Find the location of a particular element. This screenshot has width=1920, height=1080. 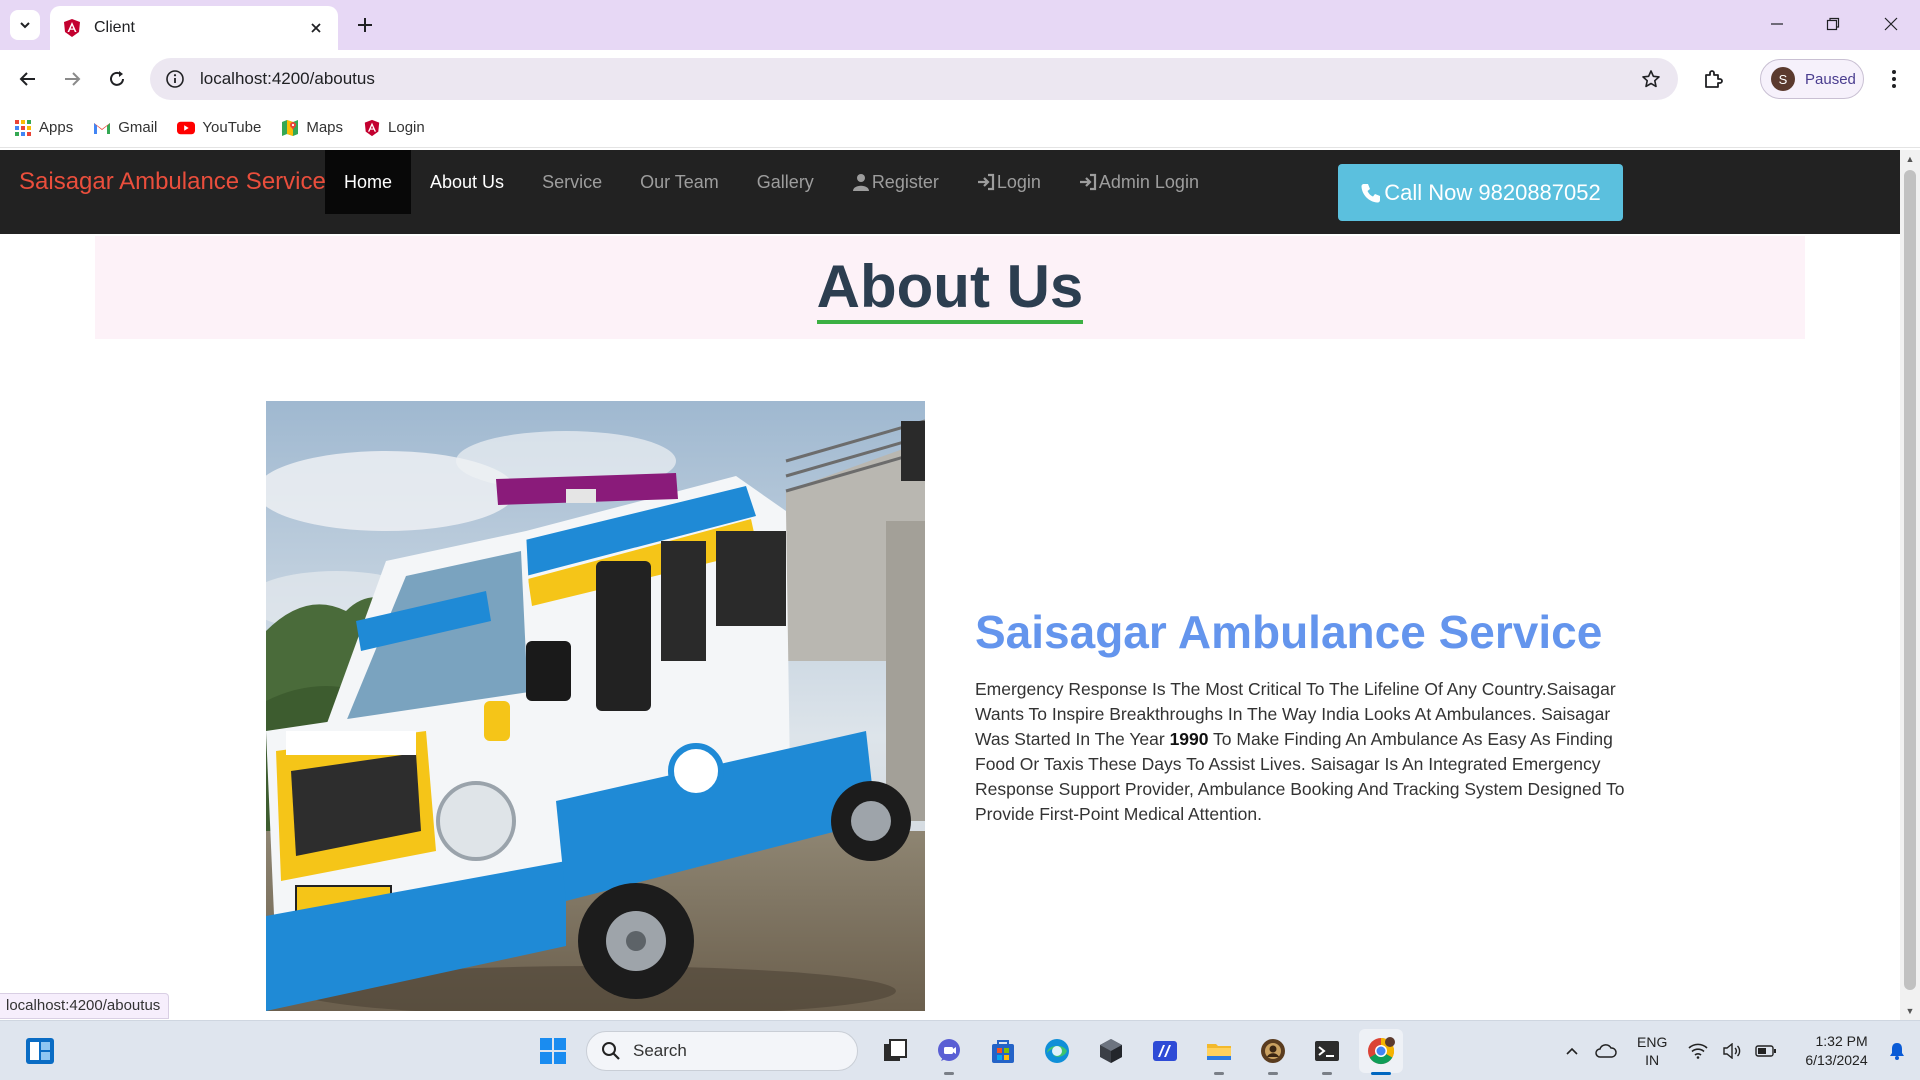

task-view-icon is located at coordinates (895, 1050).